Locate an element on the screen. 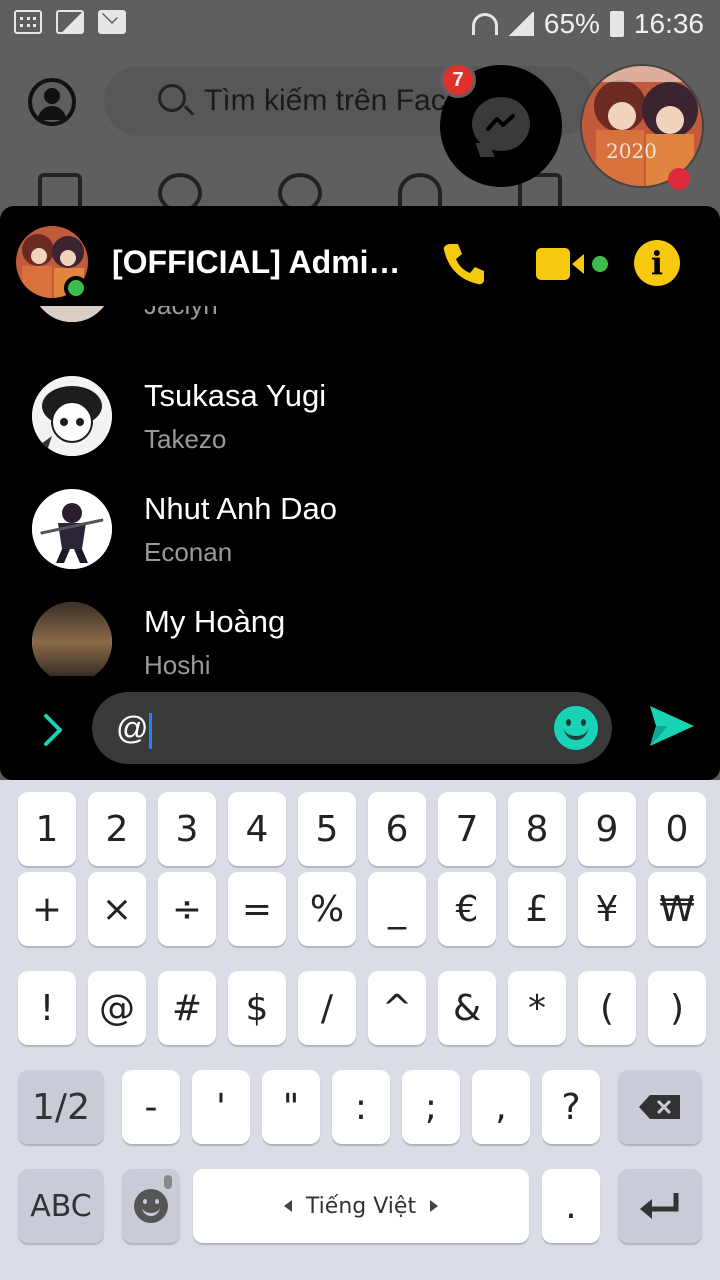  key: ÷ is located at coordinates (187, 909).